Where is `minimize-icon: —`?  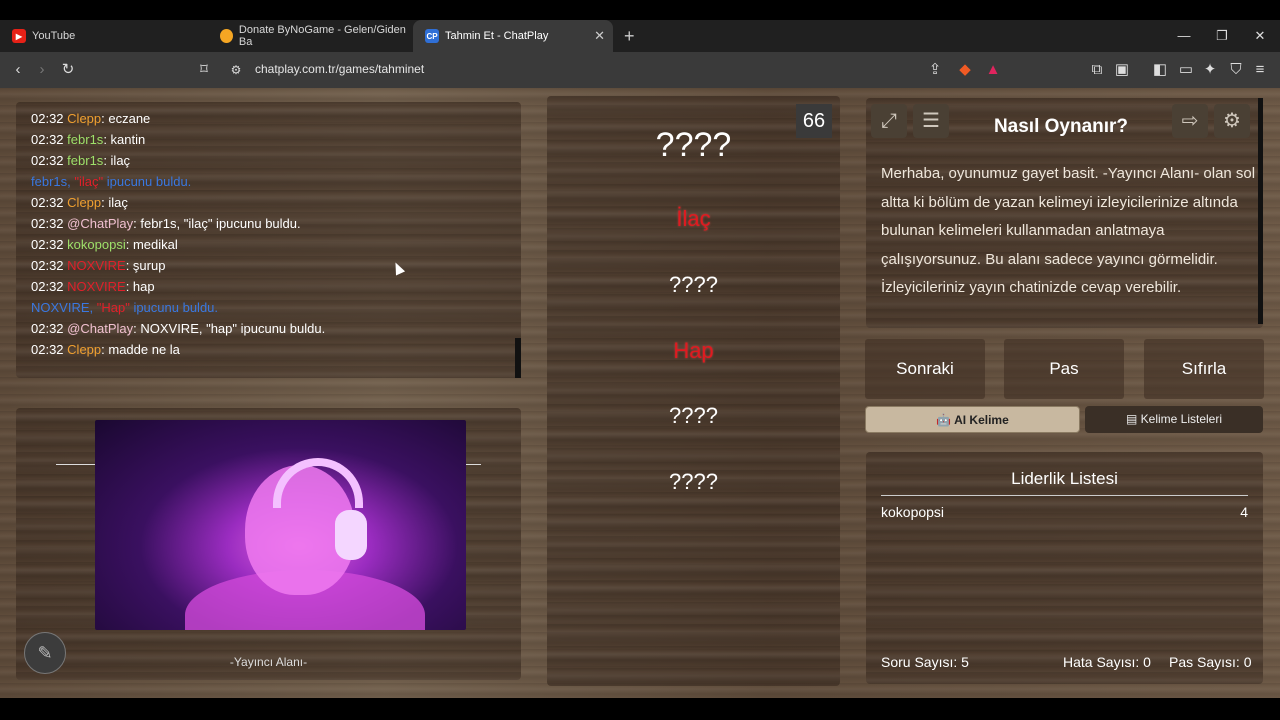 minimize-icon: — is located at coordinates (1184, 36).